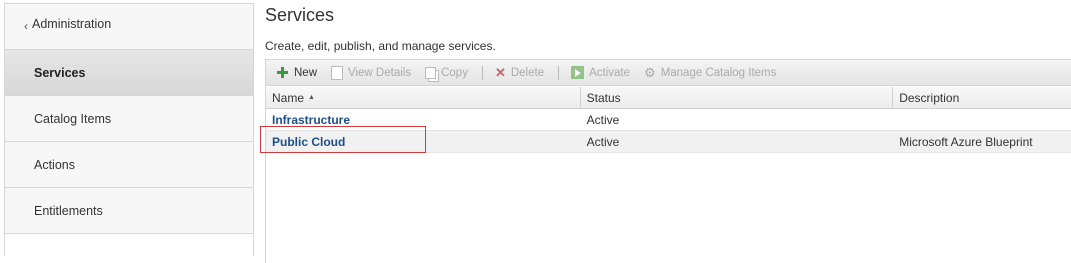  What do you see at coordinates (527, 72) in the screenshot?
I see `delete-label: Delete` at bounding box center [527, 72].